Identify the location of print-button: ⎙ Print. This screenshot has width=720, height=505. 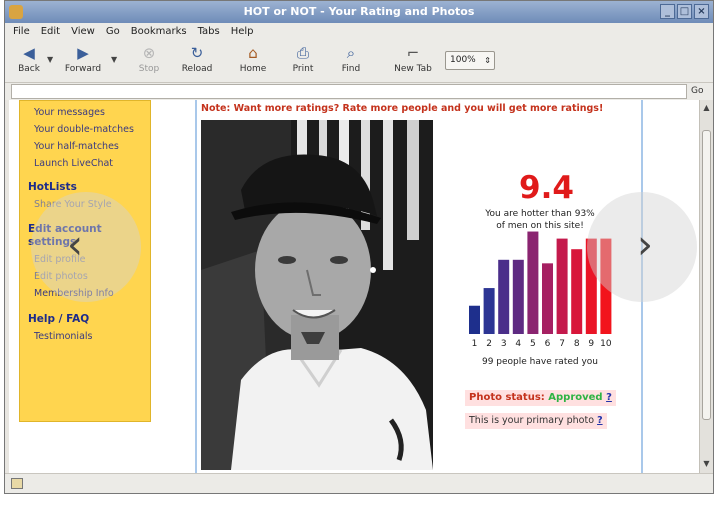
(303, 62).